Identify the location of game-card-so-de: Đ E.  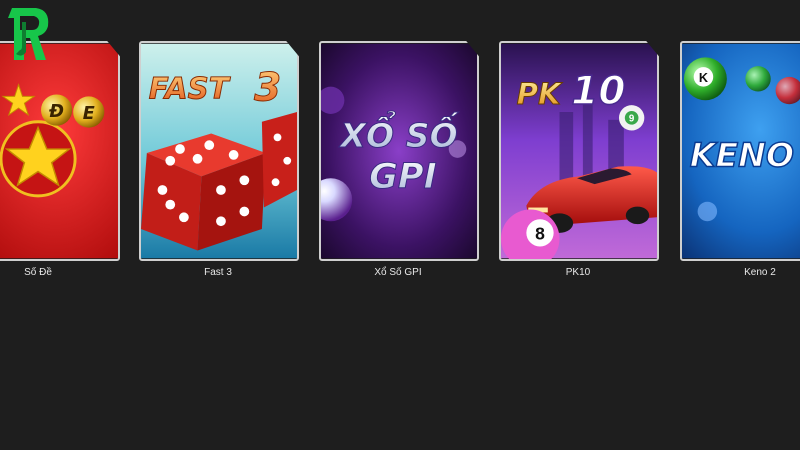
(60, 151).